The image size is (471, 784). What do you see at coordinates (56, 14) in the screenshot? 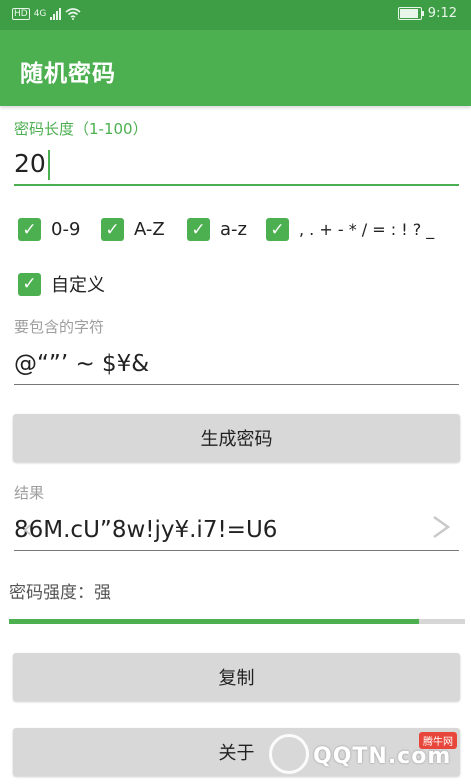
I see `signal-icon` at bounding box center [56, 14].